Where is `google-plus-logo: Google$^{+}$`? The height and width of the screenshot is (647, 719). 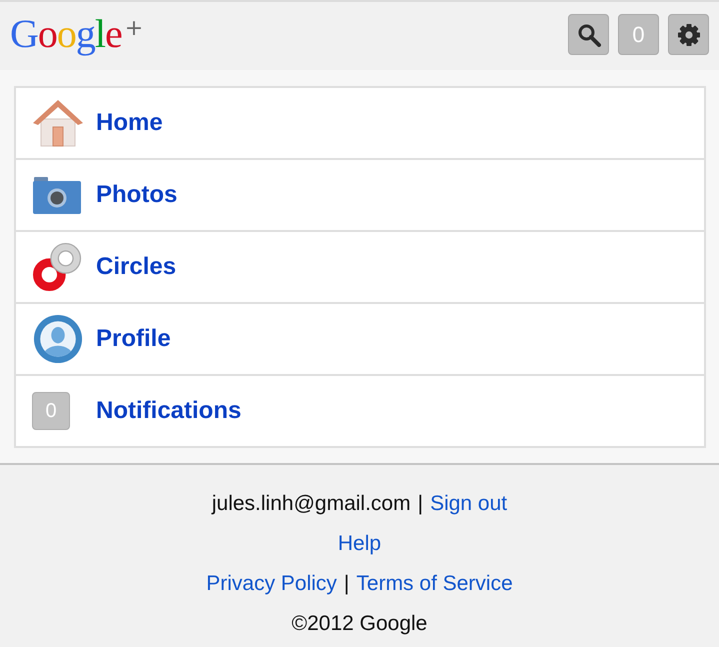 google-plus-logo: Google$^{+}$ is located at coordinates (76, 31).